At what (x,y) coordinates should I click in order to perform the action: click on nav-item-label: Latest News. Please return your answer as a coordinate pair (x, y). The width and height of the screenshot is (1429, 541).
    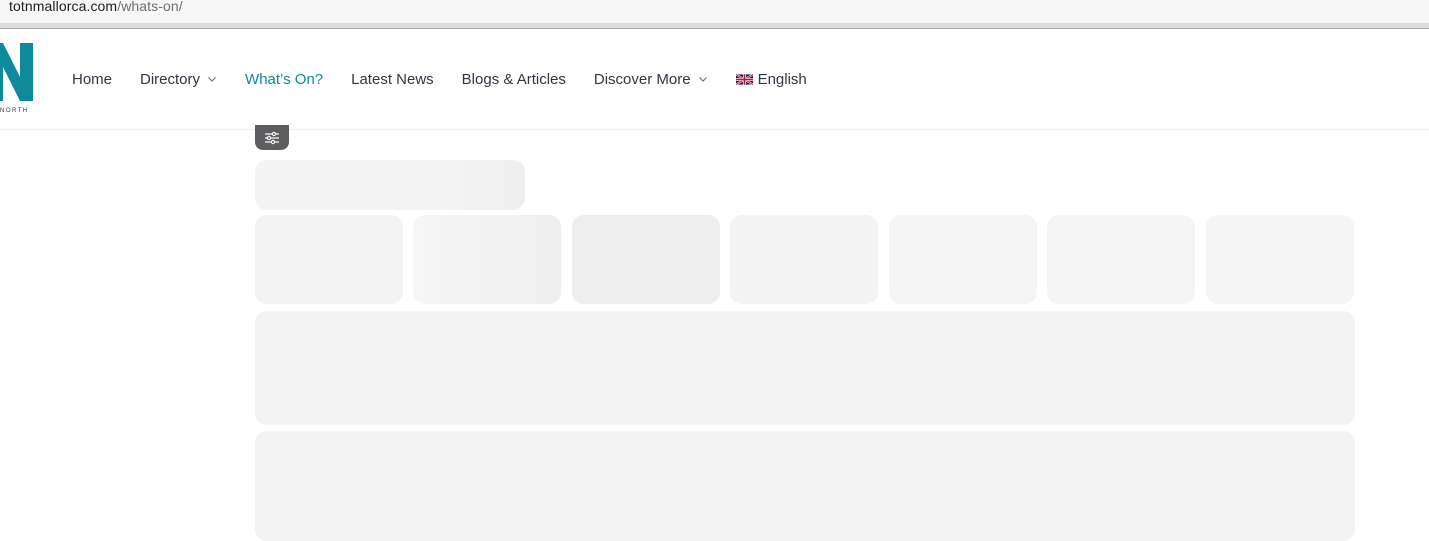
    Looking at the image, I should click on (392, 79).